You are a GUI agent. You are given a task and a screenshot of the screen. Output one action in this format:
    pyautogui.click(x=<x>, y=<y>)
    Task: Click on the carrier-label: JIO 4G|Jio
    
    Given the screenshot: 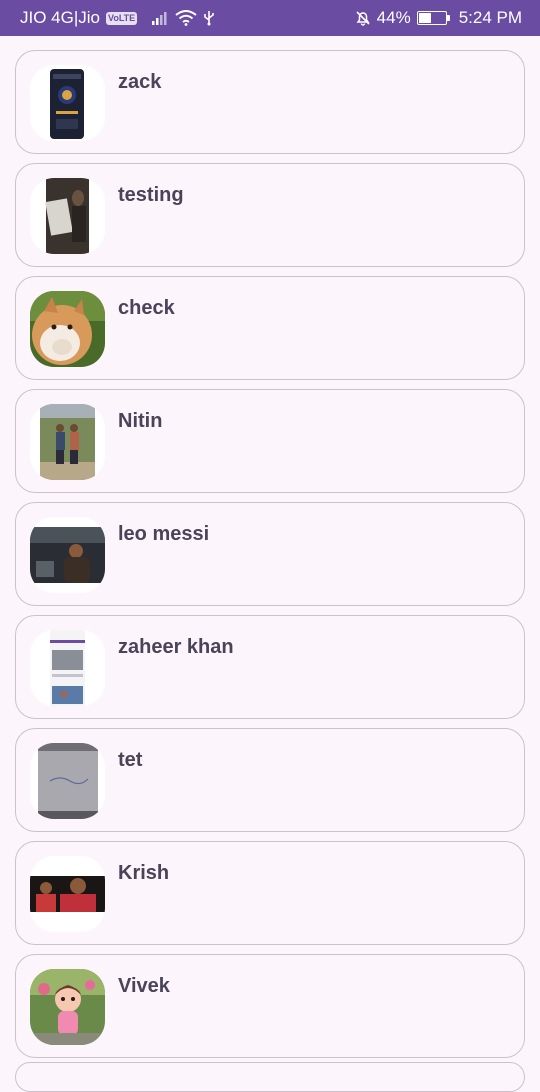 What is the action you would take?
    pyautogui.click(x=60, y=17)
    